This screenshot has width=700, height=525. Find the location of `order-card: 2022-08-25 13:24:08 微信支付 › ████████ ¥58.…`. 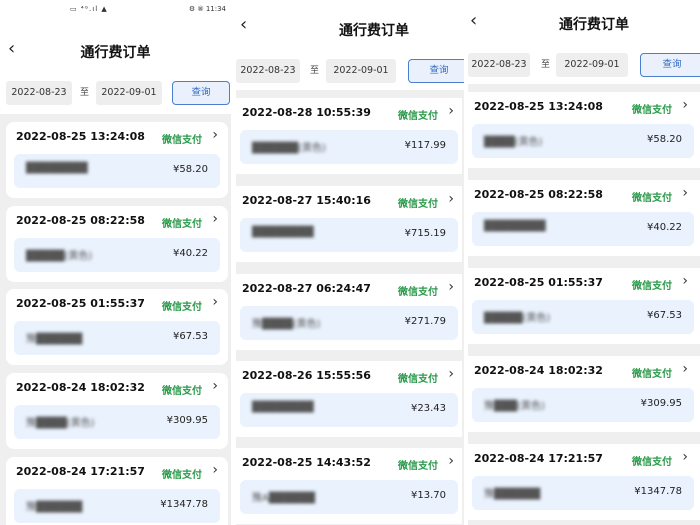

order-card: 2022-08-25 13:24:08 微信支付 › ████████ ¥58.… is located at coordinates (117, 160).